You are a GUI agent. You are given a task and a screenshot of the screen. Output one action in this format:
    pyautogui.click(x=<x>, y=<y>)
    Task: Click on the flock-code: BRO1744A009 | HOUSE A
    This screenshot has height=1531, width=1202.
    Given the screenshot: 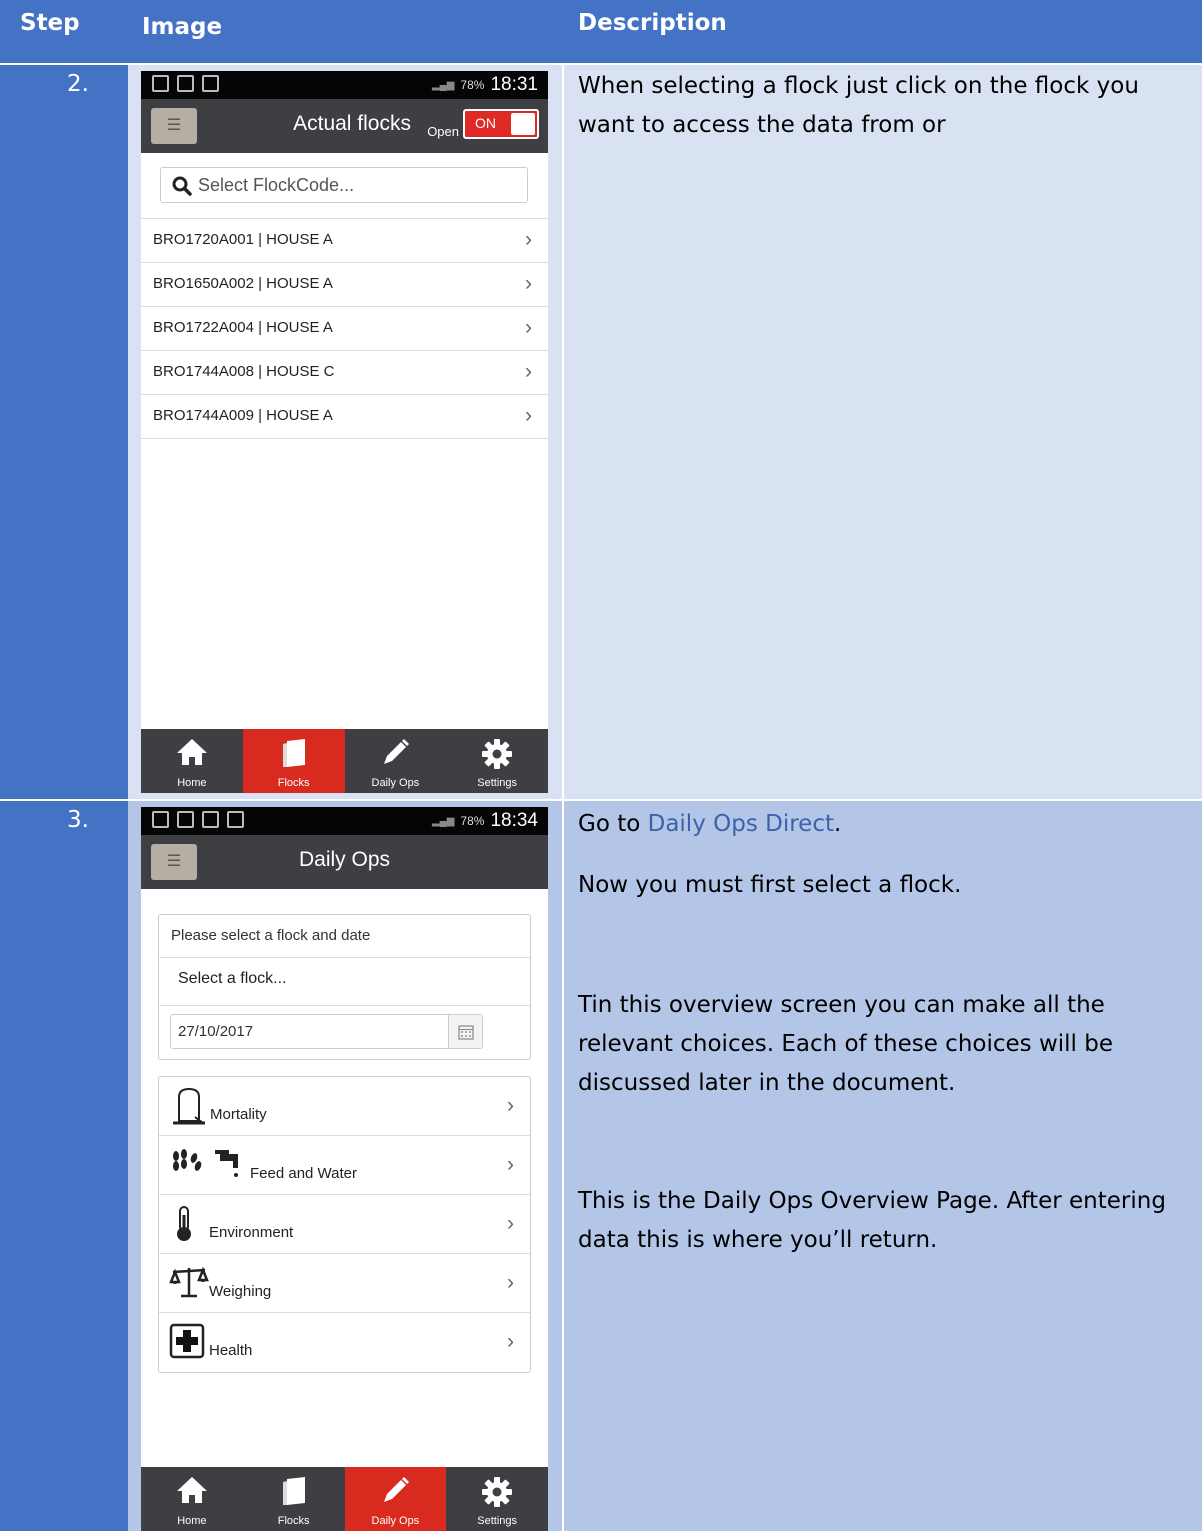 What is the action you would take?
    pyautogui.click(x=243, y=415)
    